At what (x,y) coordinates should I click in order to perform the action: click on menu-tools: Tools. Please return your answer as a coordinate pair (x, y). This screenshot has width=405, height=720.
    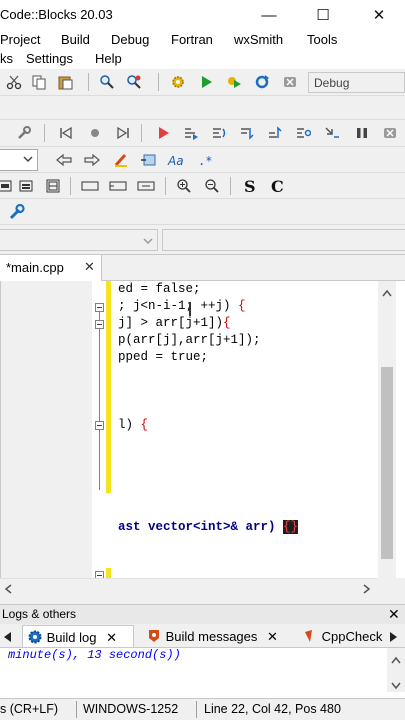
    Looking at the image, I should click on (322, 39).